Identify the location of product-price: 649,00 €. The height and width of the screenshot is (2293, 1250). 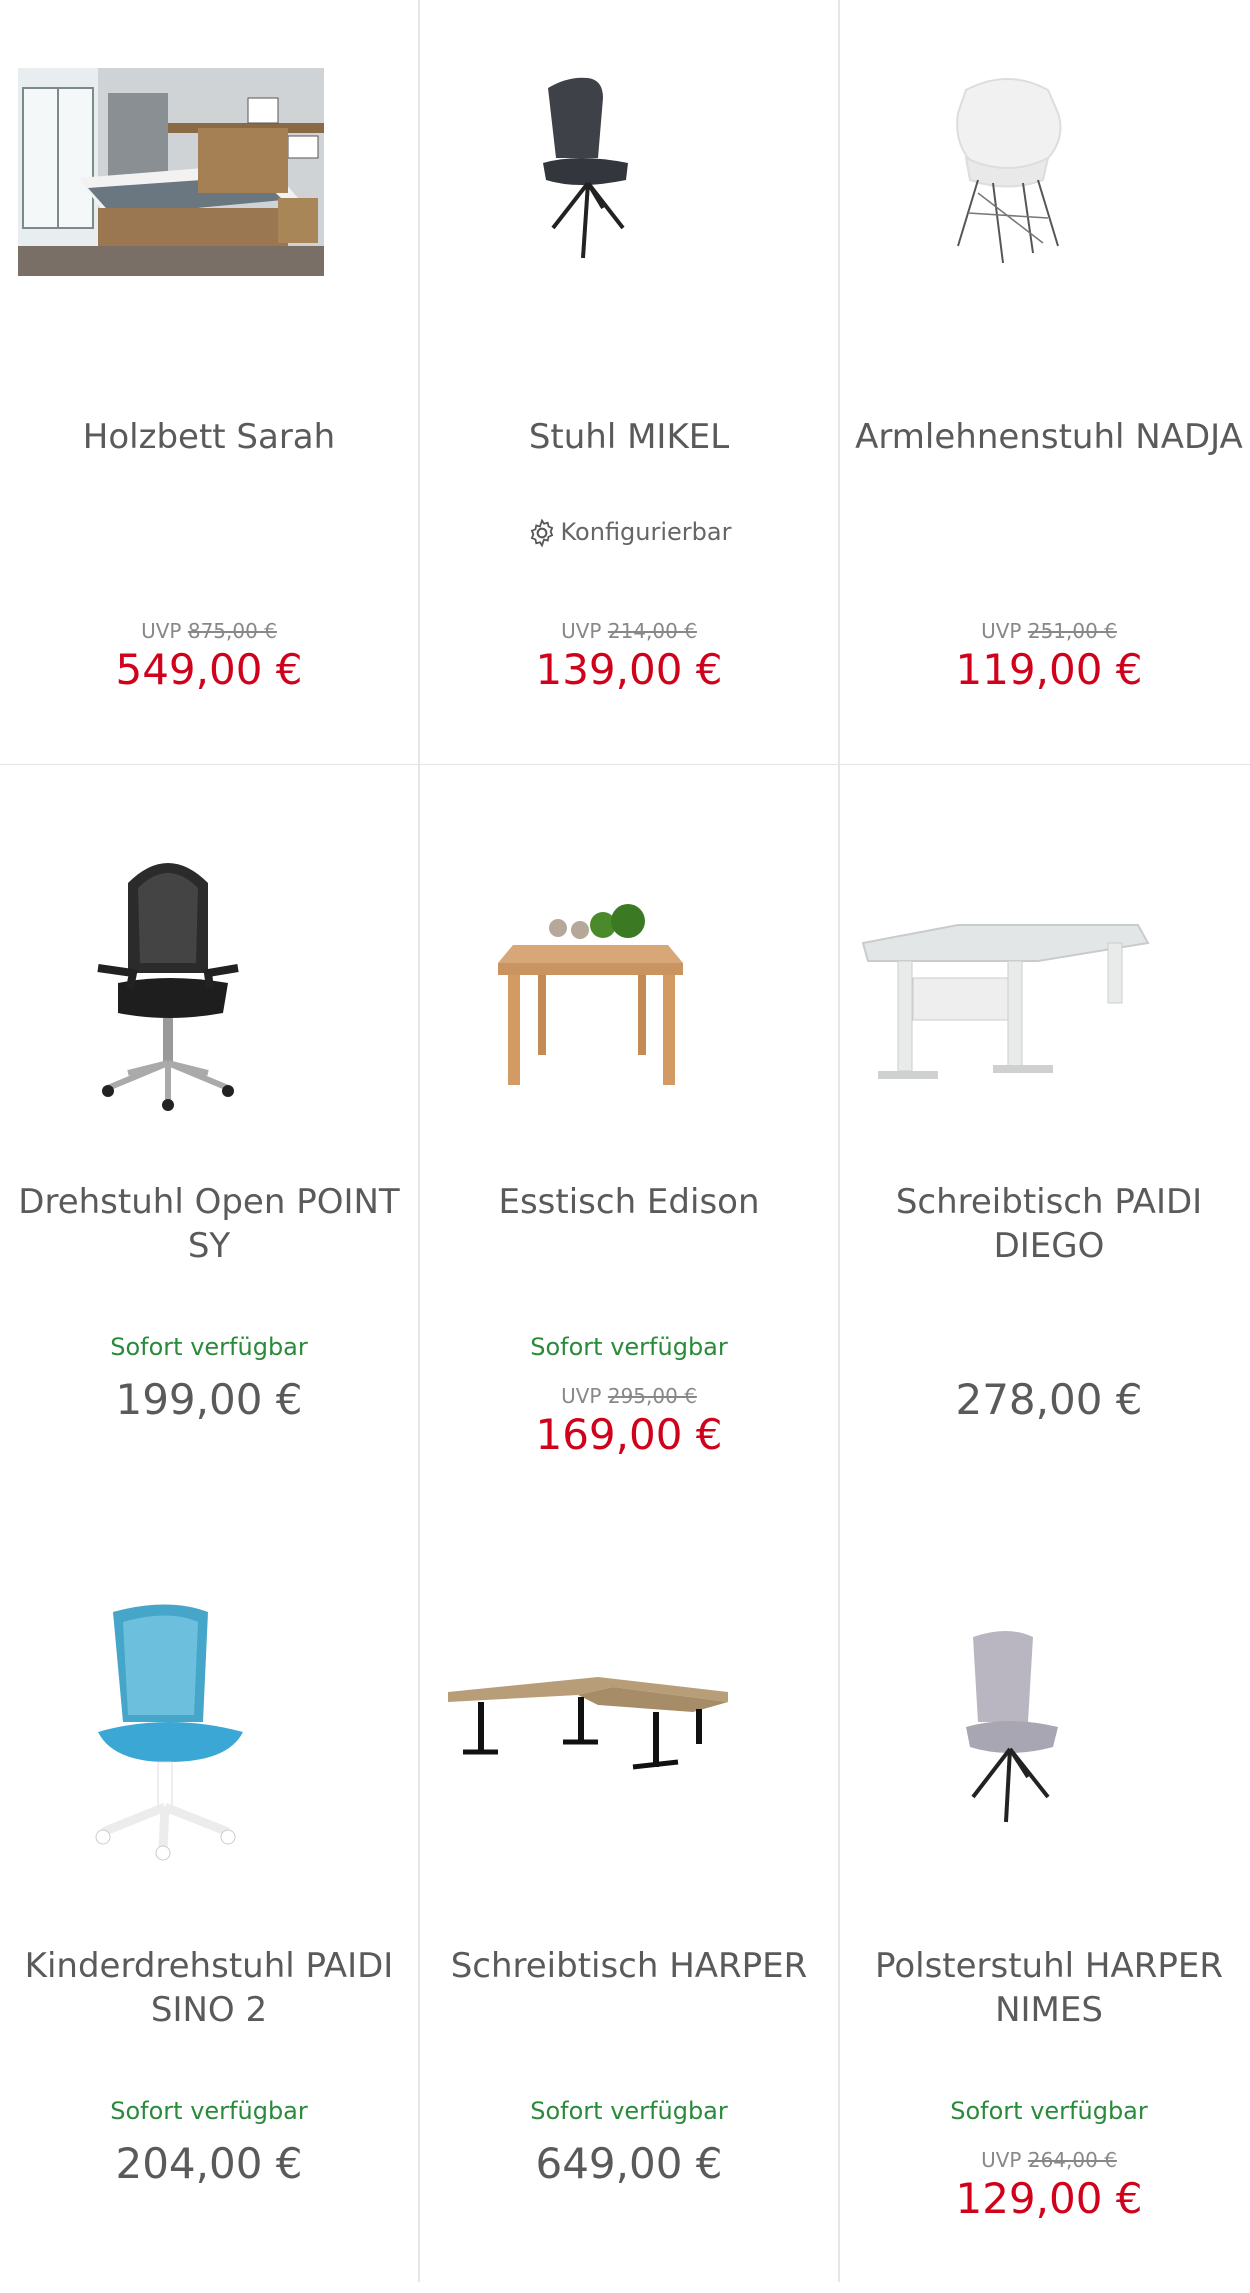
(629, 2163).